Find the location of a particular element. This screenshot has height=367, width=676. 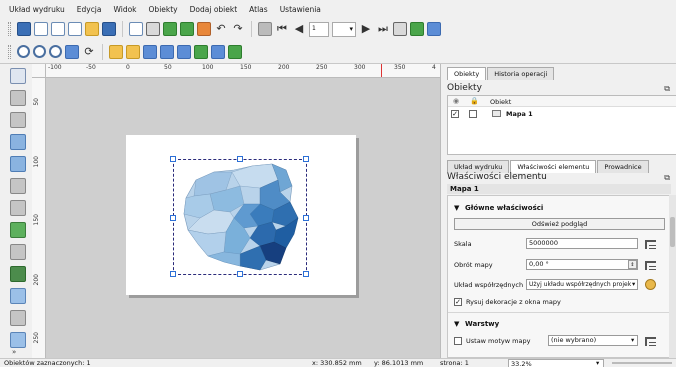

menu-items: Obiekty is located at coordinates (163, 9).